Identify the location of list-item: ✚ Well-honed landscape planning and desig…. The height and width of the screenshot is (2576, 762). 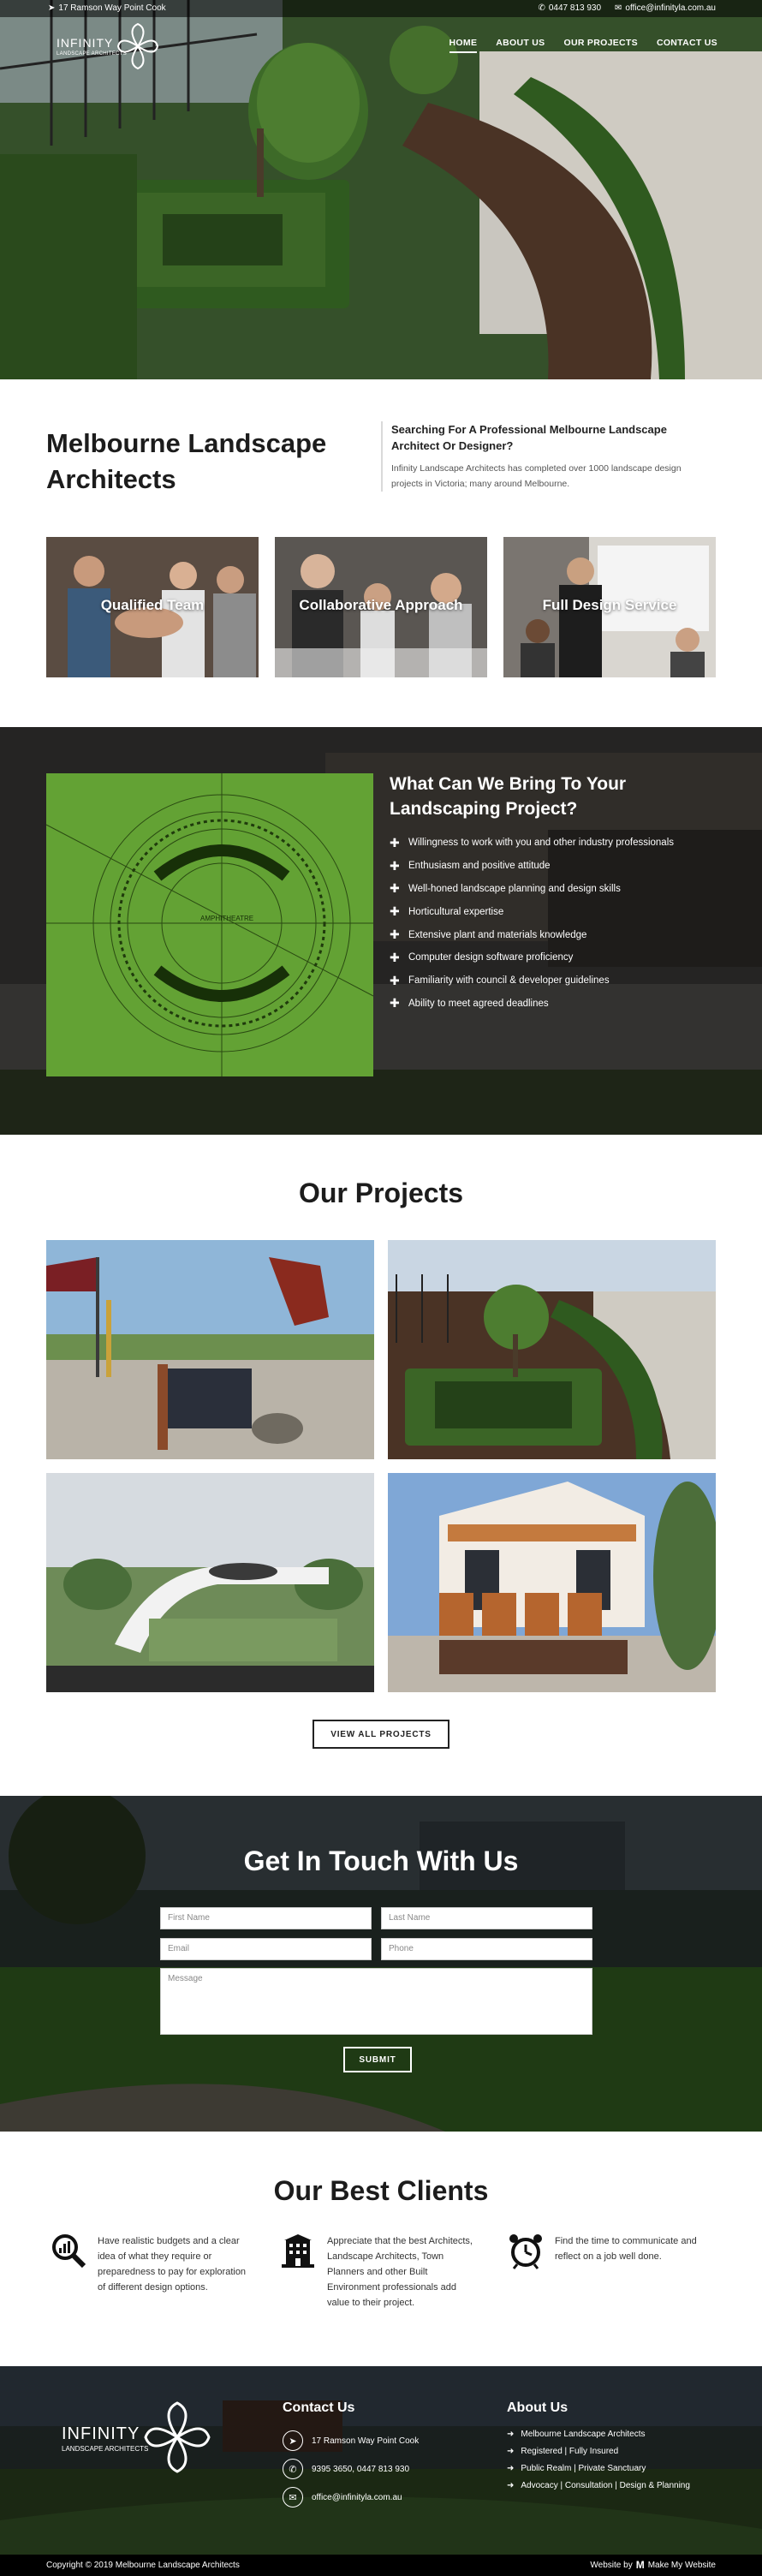
(561, 889).